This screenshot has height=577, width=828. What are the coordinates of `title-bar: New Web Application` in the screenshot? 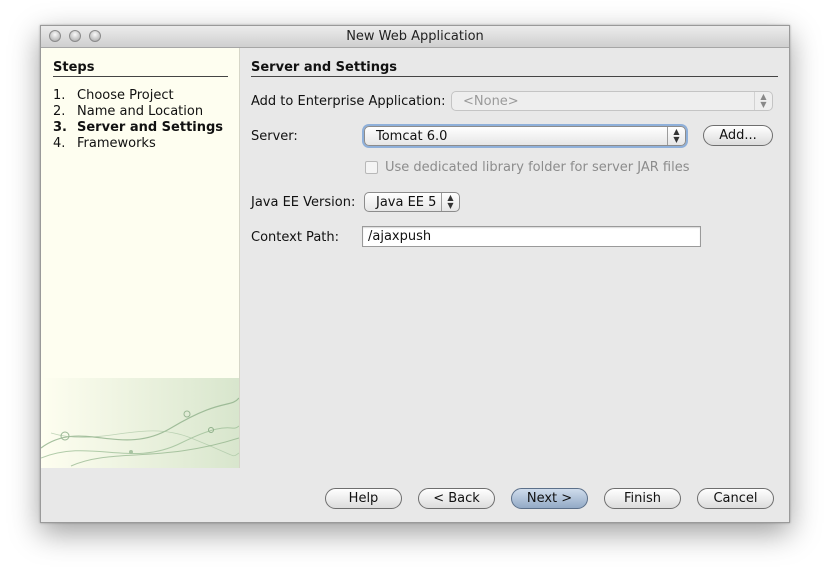 It's located at (415, 37).